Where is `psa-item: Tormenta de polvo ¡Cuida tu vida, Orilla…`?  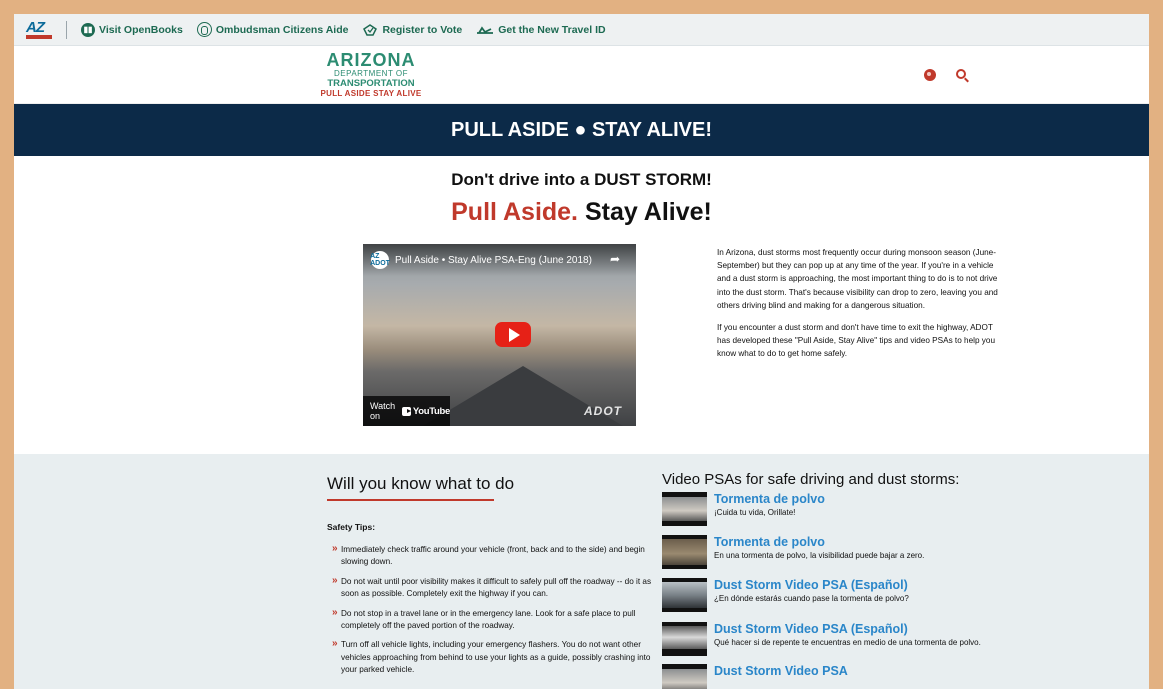 psa-item: Tormenta de polvo ¡Cuida tu vida, Orilla… is located at coordinates (832, 511).